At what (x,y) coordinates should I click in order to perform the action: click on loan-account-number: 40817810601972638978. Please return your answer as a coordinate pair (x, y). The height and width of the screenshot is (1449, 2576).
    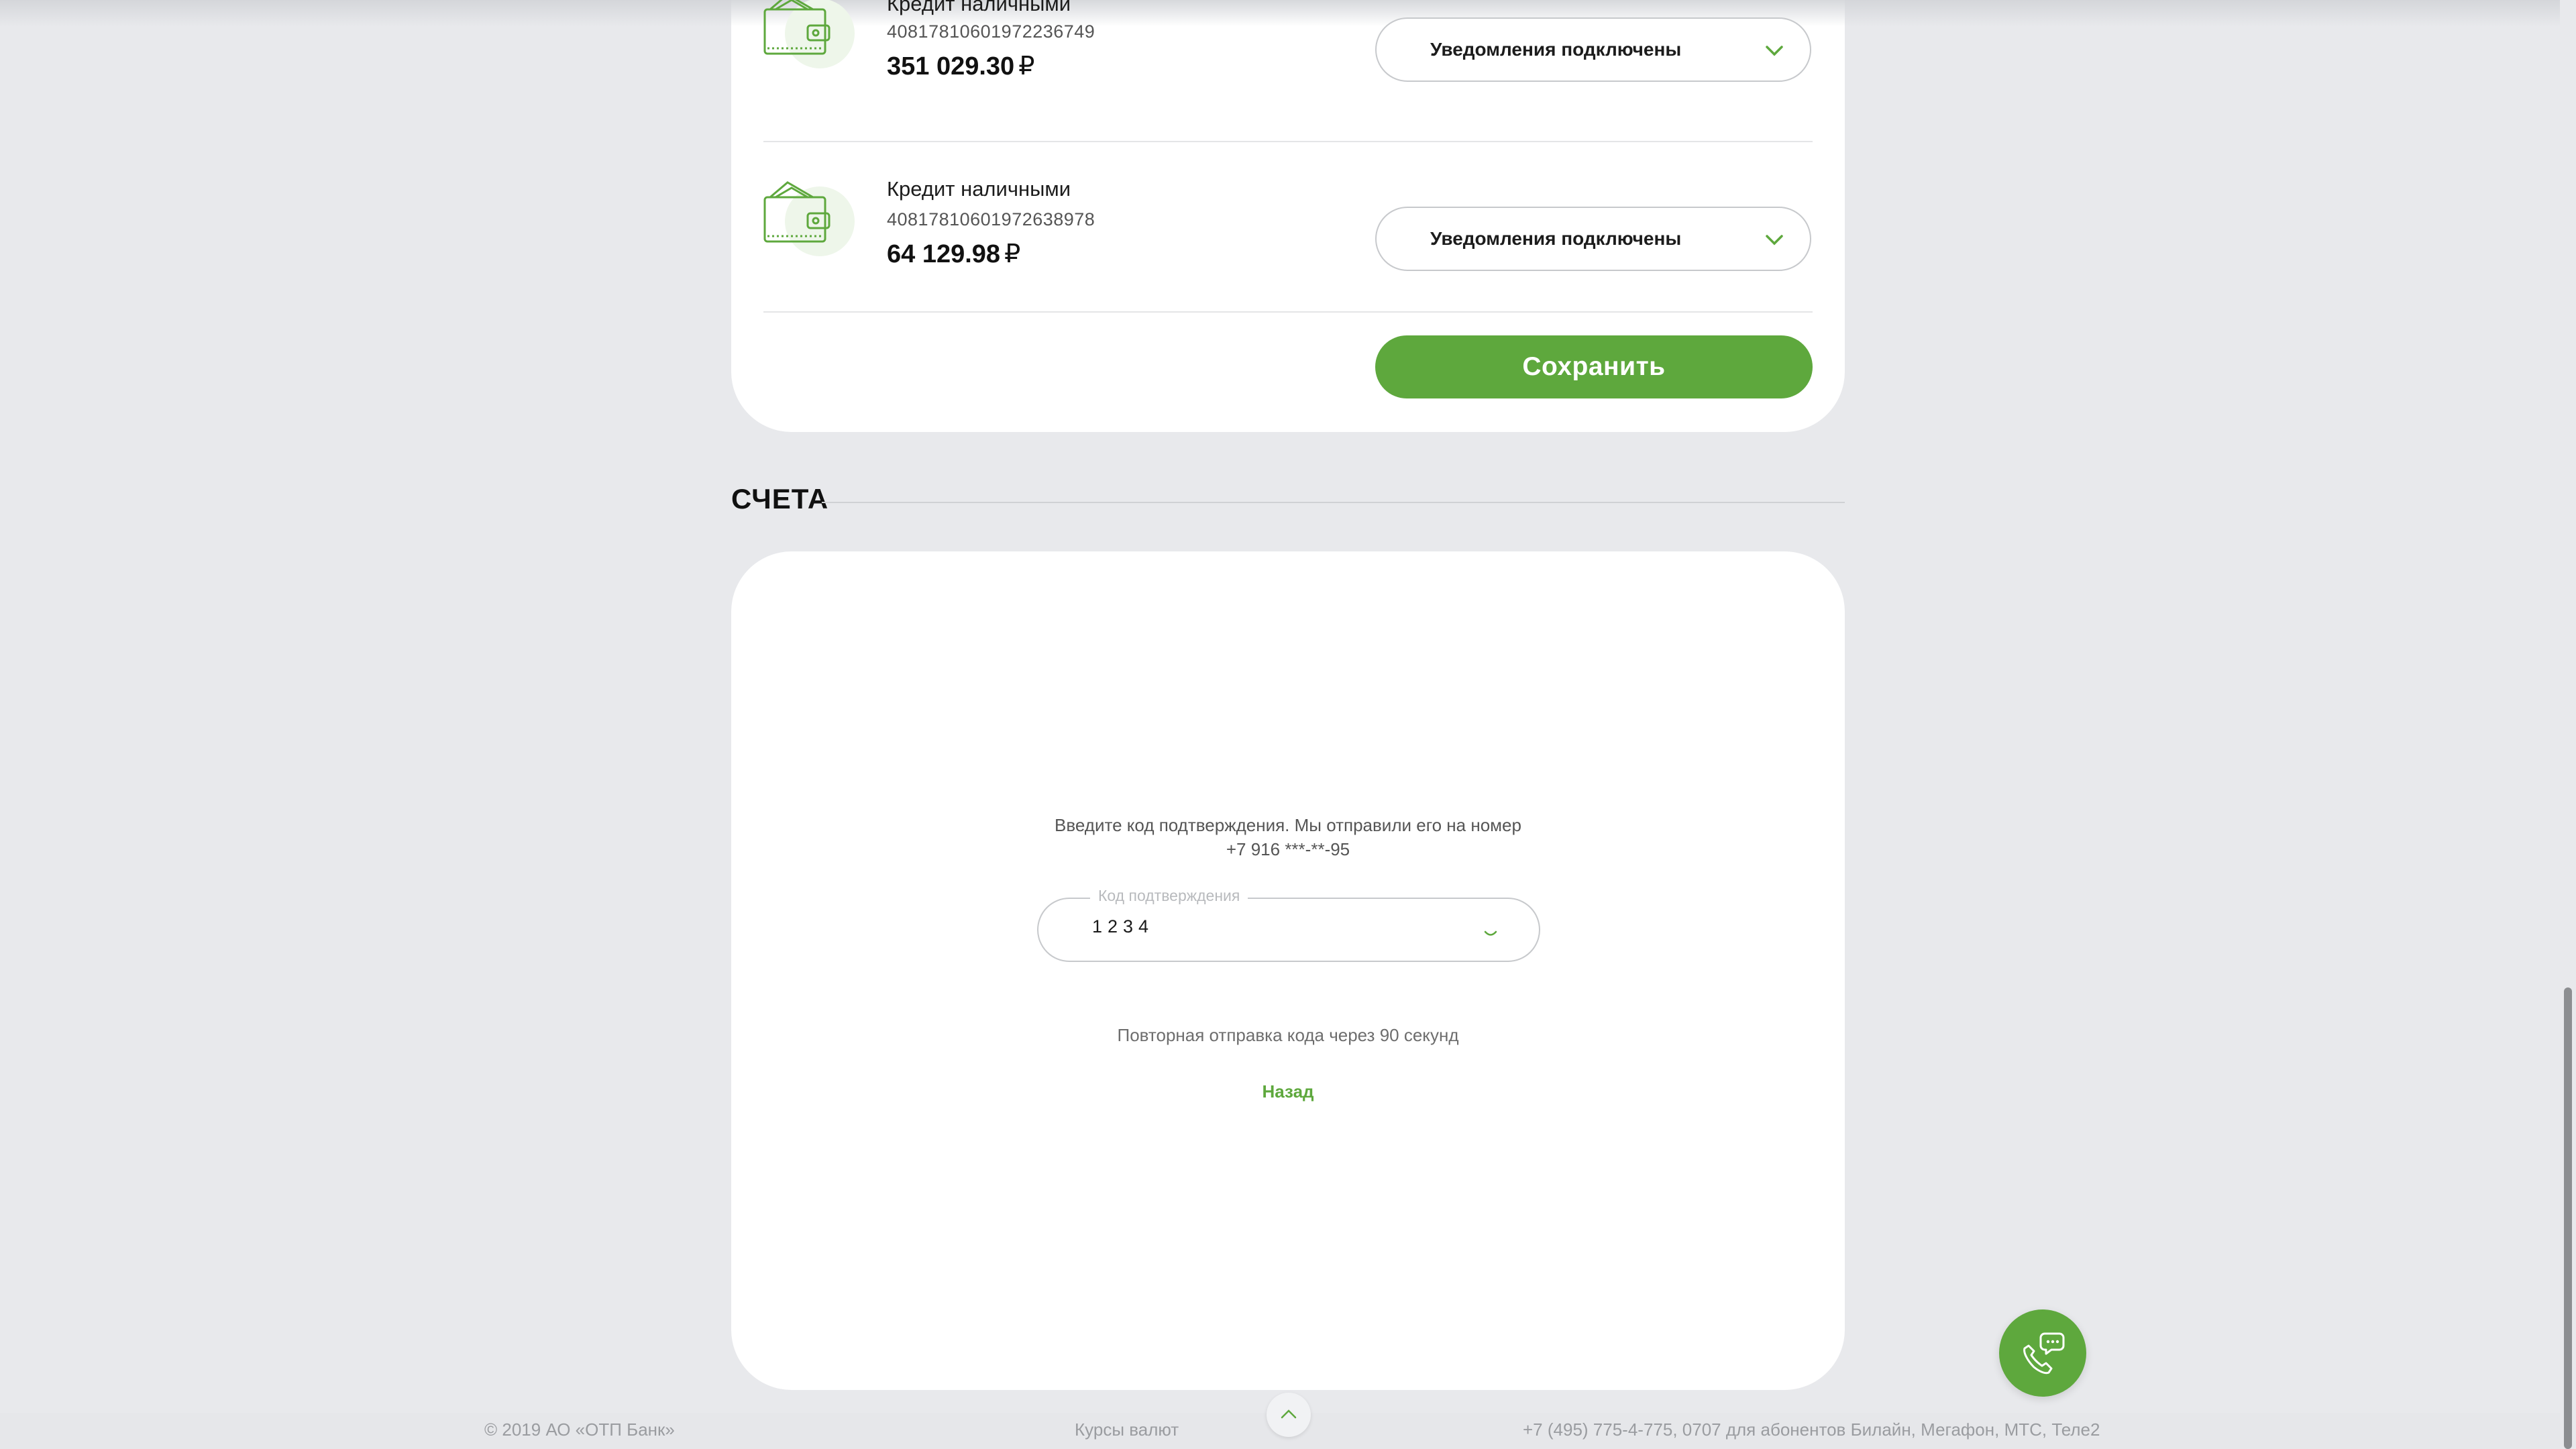
    Looking at the image, I should click on (991, 219).